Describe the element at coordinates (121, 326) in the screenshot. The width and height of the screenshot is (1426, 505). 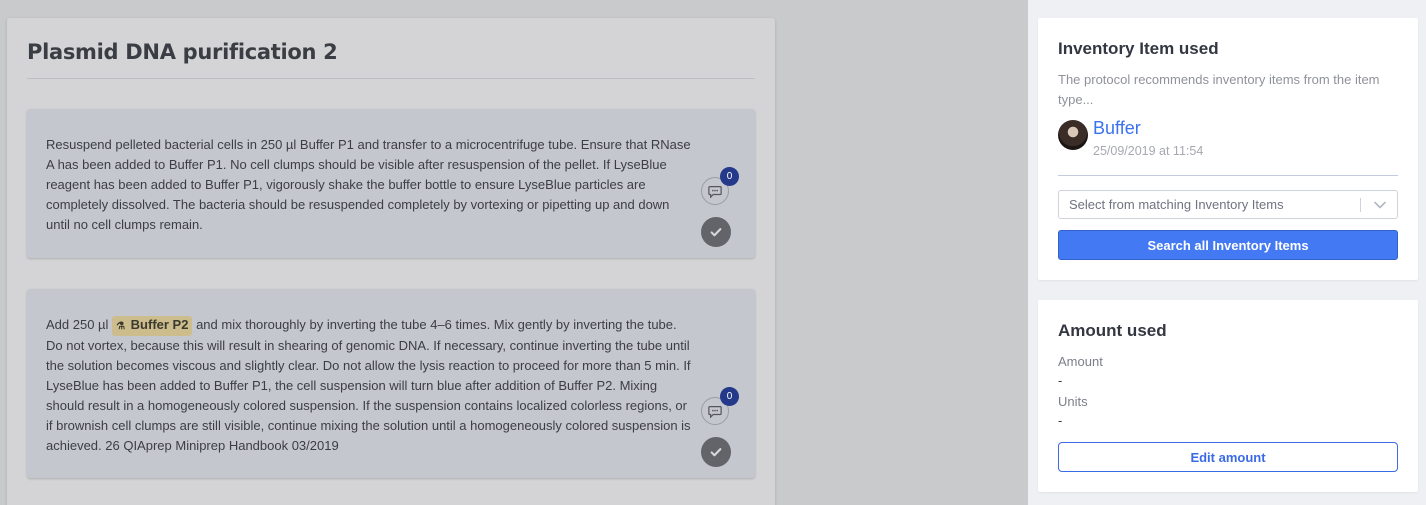
I see `flask-icon: ⚗` at that location.